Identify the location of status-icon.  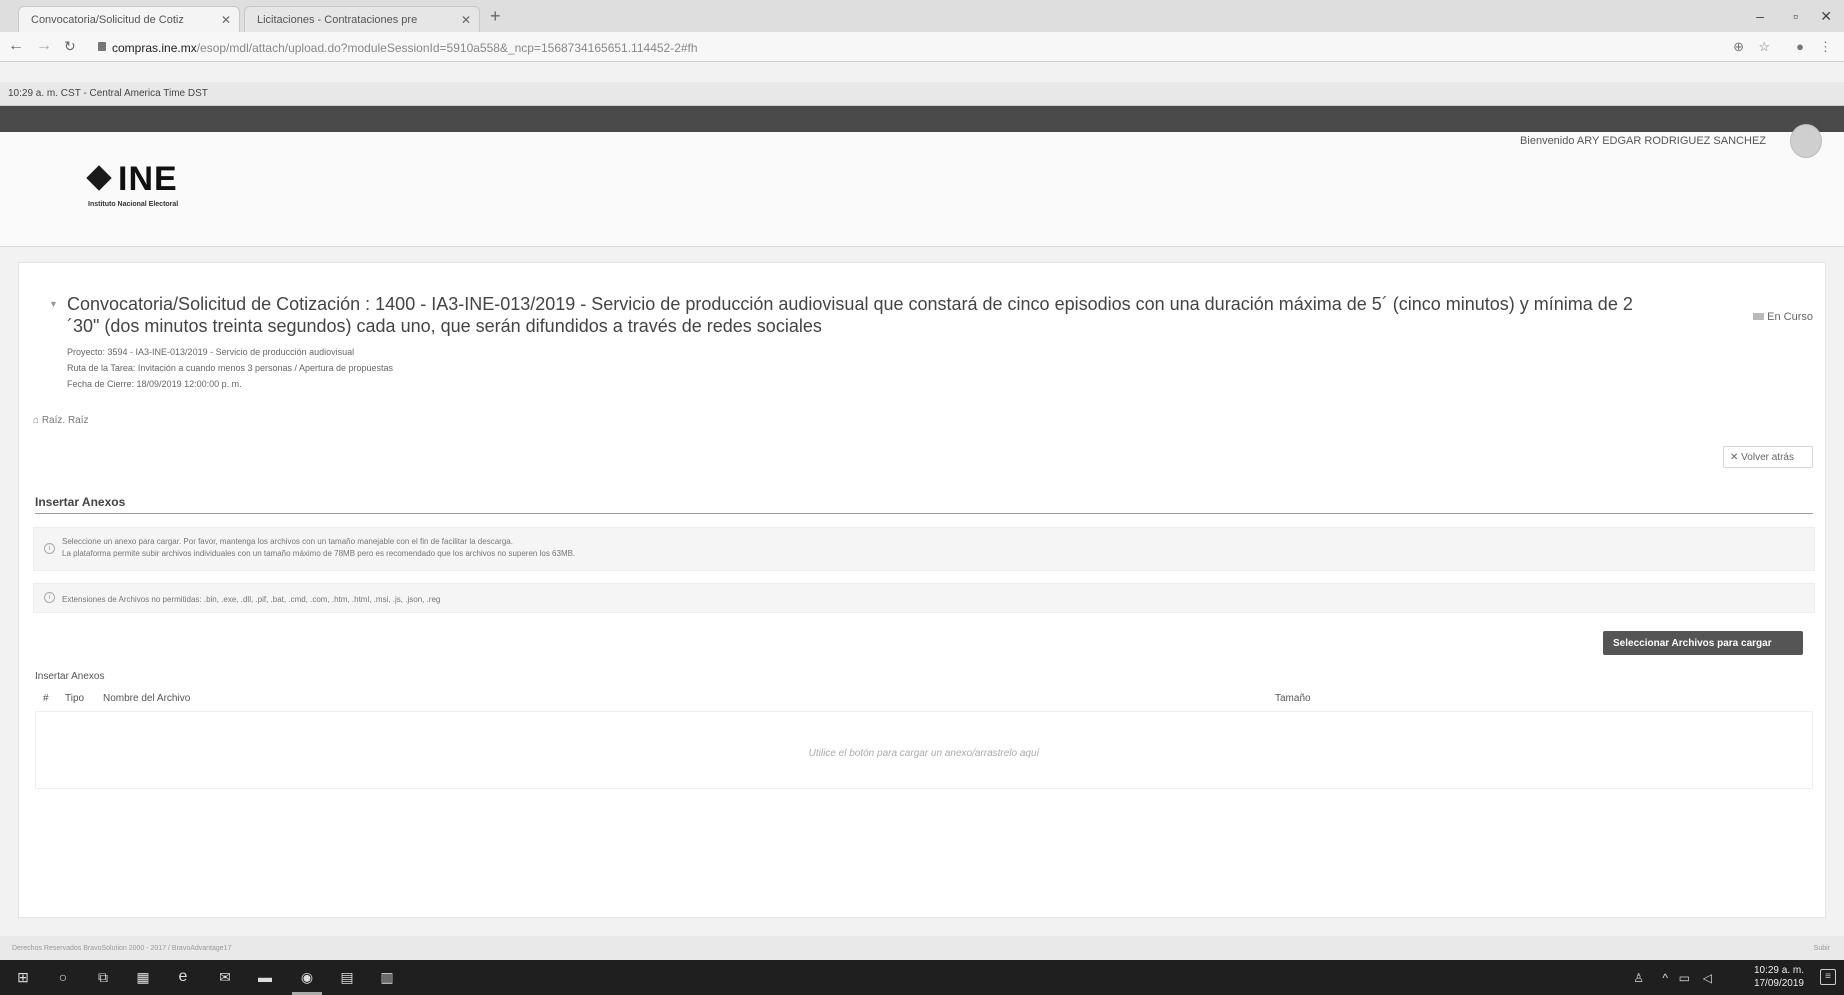
(1759, 316).